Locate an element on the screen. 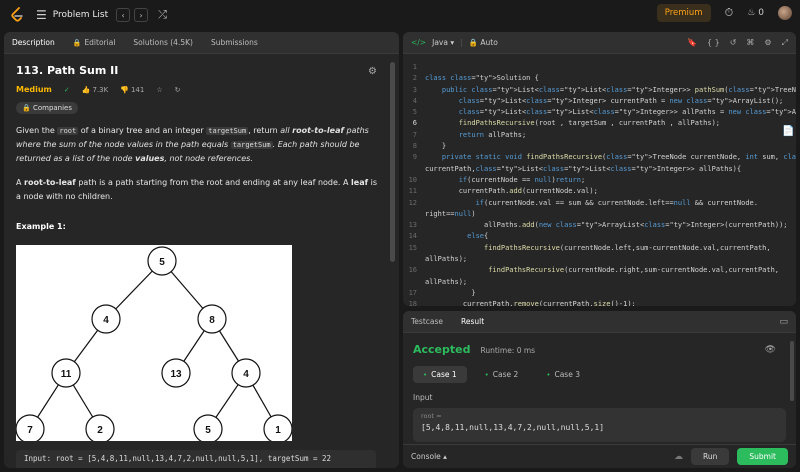  line-number: 9 is located at coordinates (414, 157).